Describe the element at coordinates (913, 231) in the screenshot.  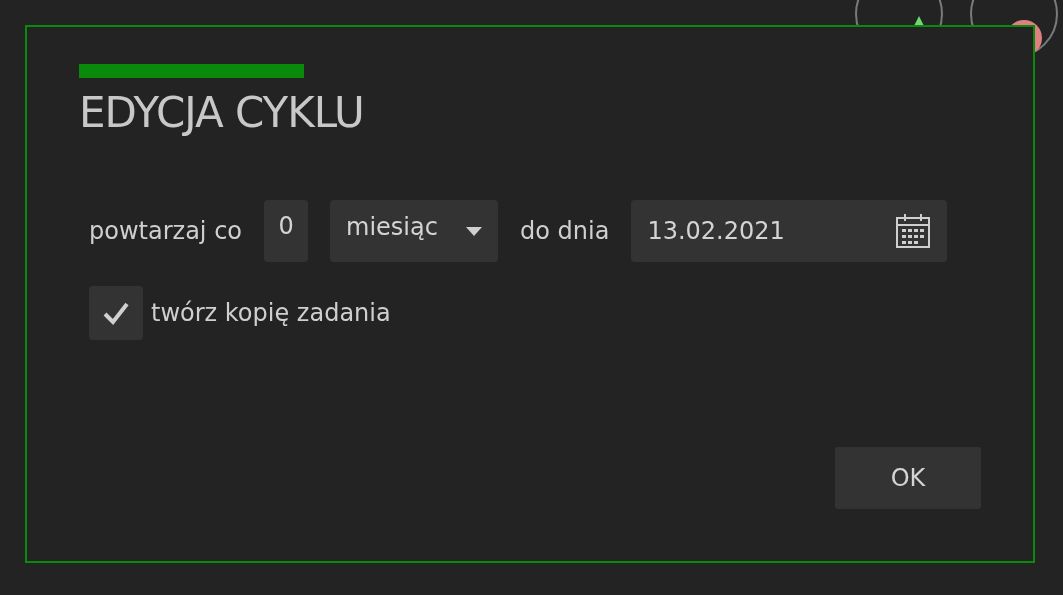
I see `calendar-icon` at that location.